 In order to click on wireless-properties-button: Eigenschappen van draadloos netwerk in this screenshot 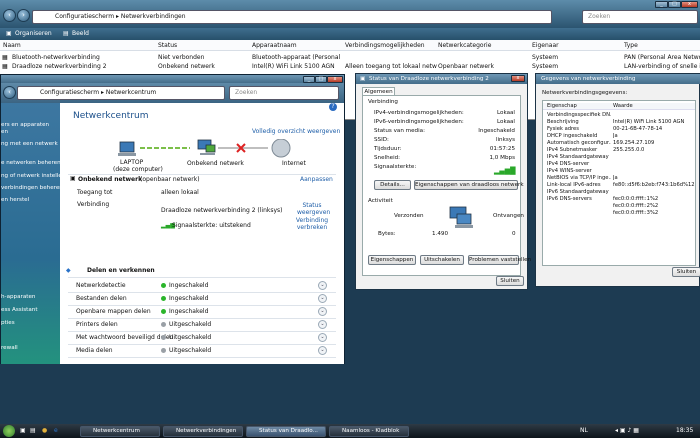, I will do `click(469, 185)`.